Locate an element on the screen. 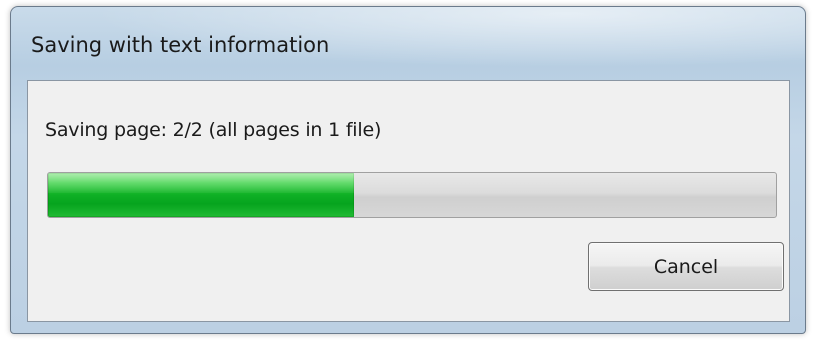 The width and height of the screenshot is (819, 340). progress-bar-fill is located at coordinates (201, 195).